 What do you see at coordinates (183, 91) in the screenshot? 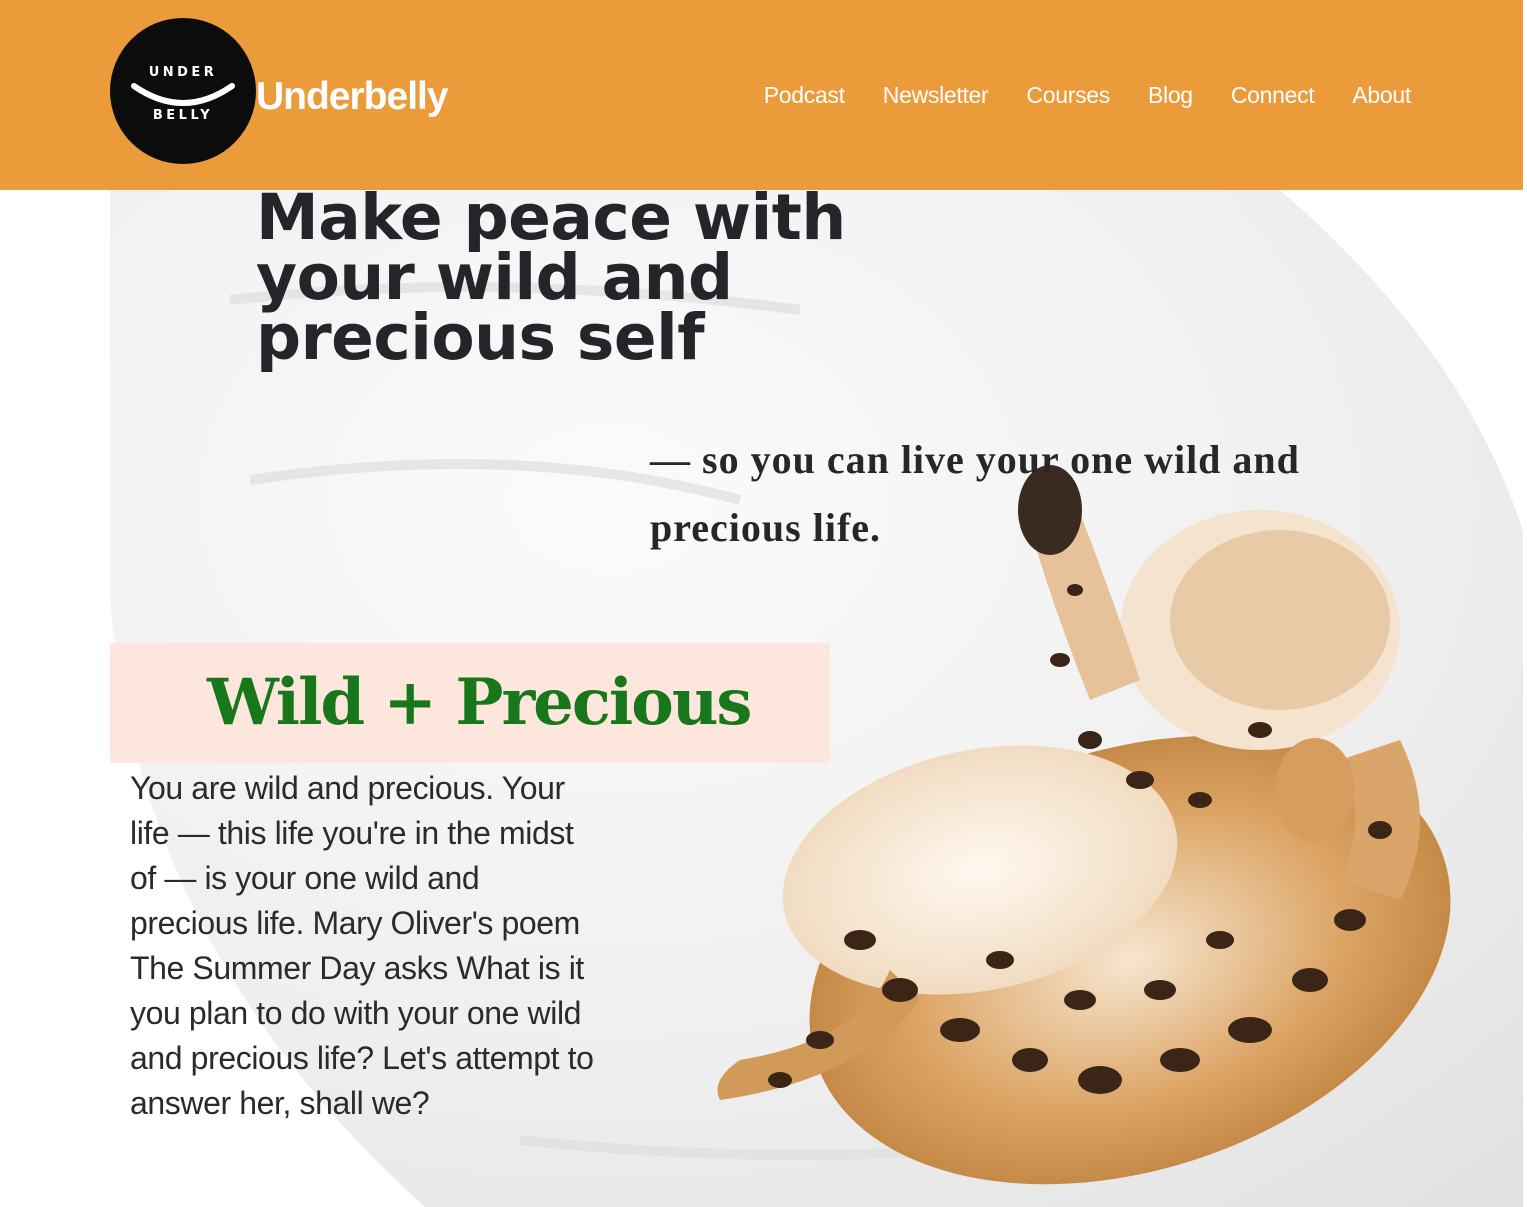
I see `underbelly-logo: UNDER BELLY` at bounding box center [183, 91].